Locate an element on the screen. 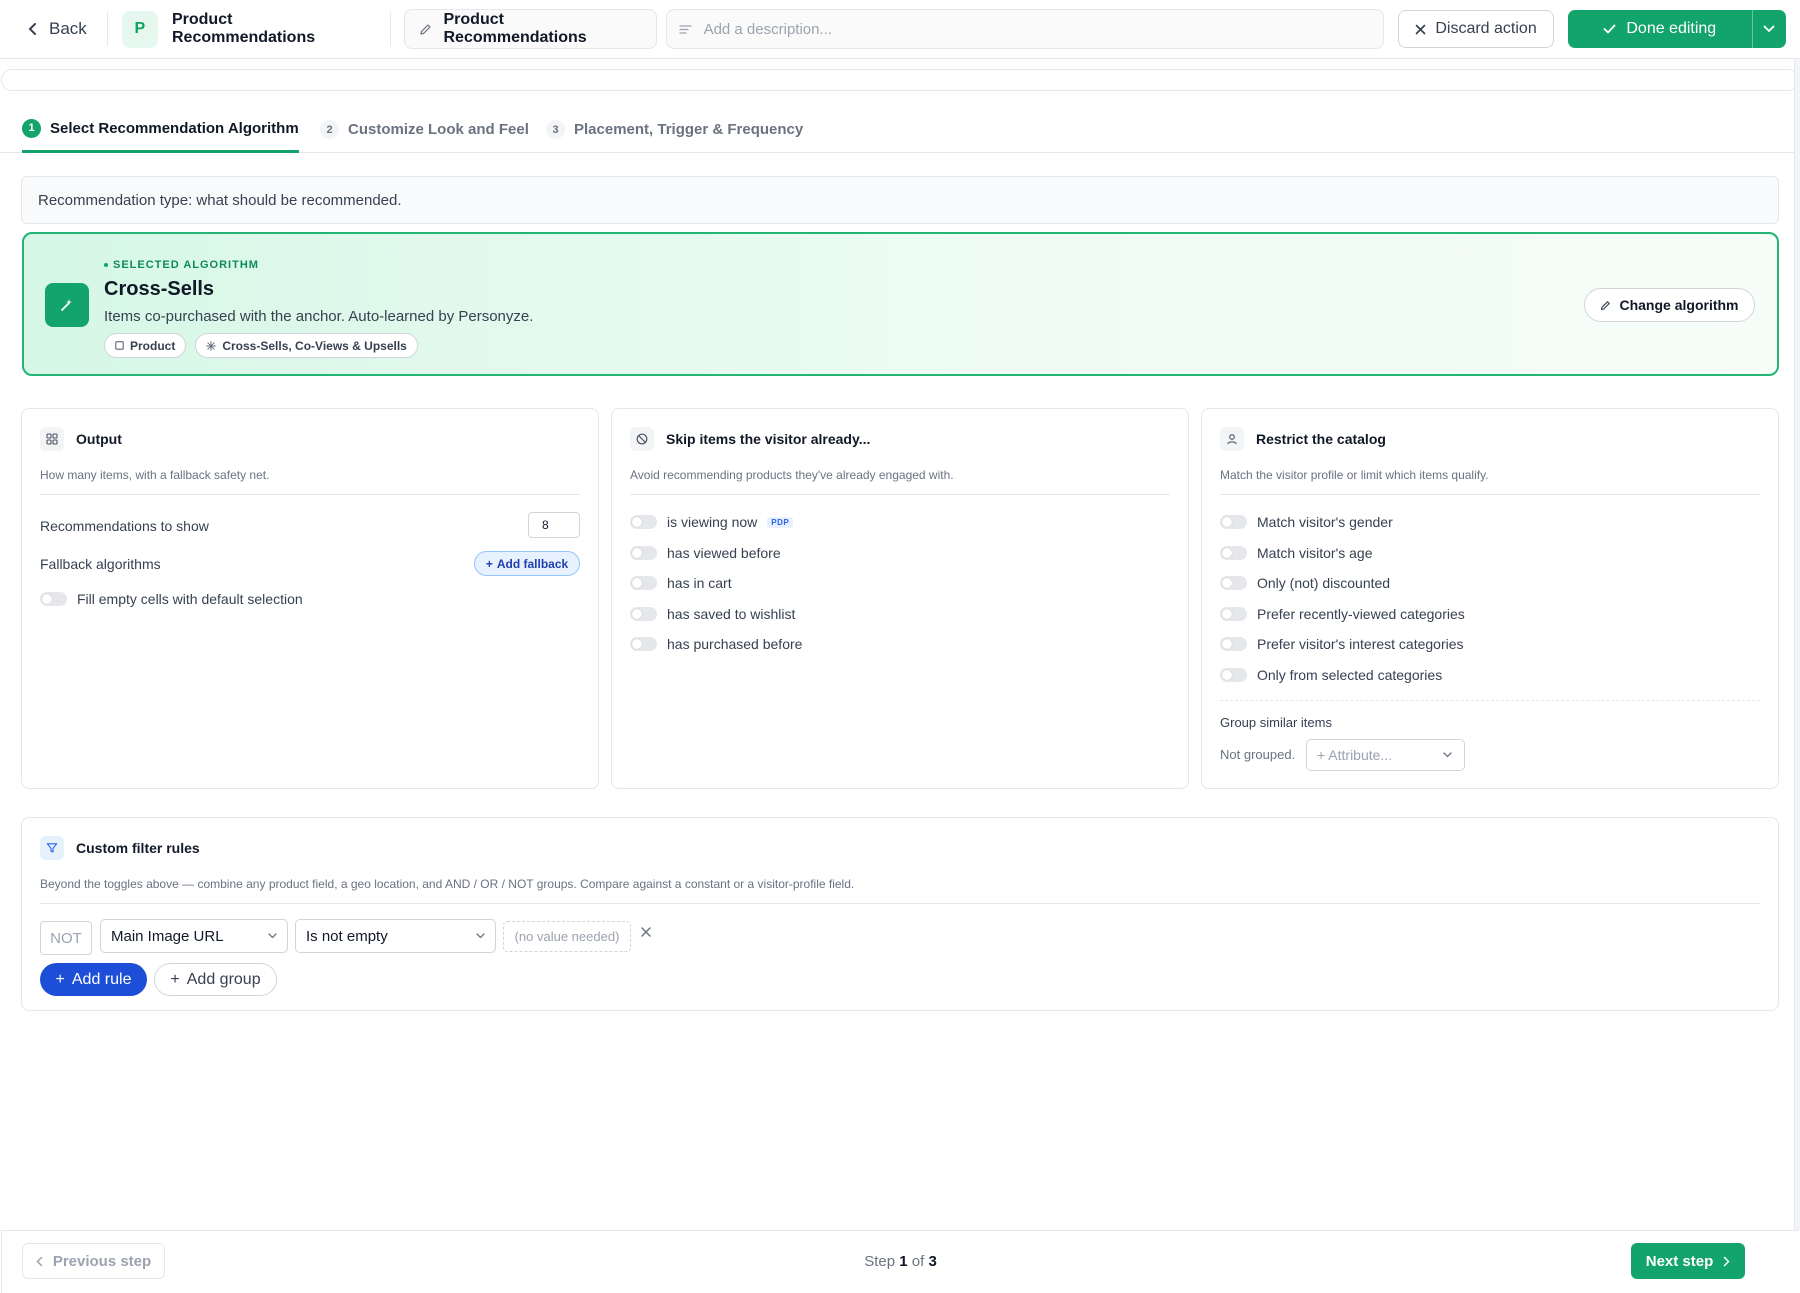  operator-select: Is not empty is located at coordinates (395, 936).